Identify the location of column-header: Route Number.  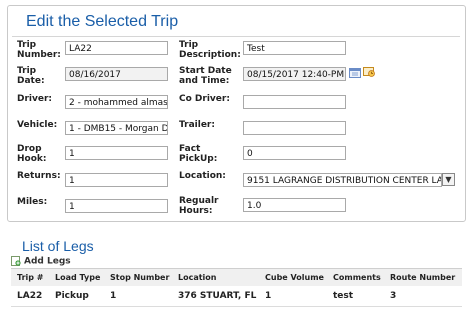
(422, 277).